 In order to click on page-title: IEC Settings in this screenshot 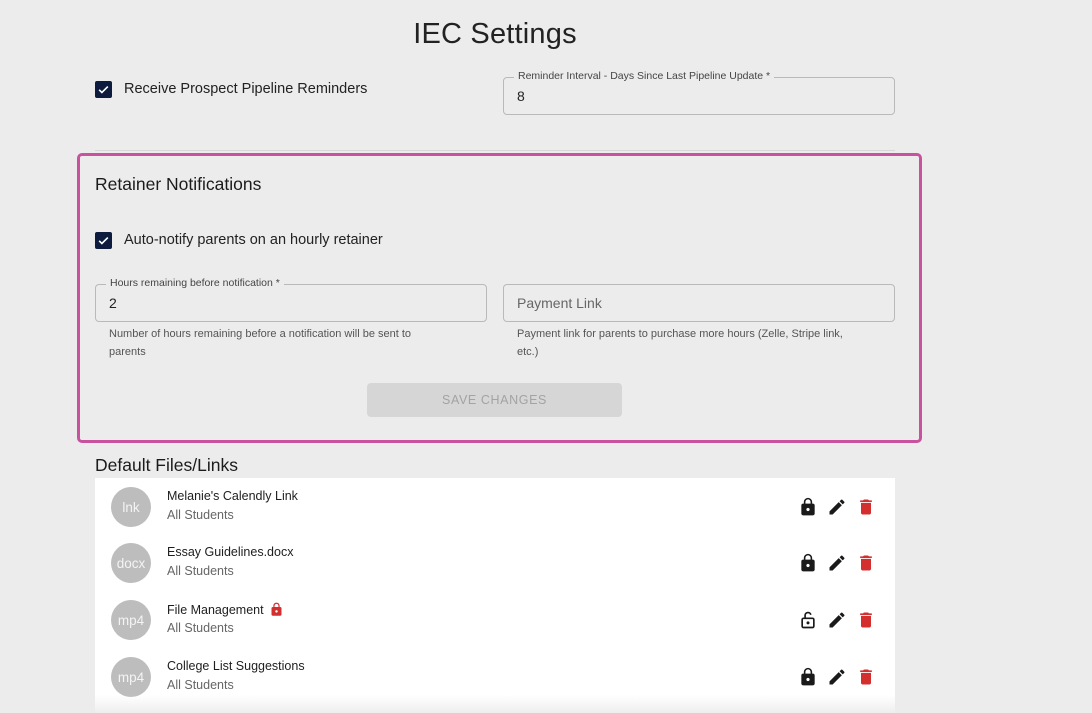, I will do `click(495, 34)`.